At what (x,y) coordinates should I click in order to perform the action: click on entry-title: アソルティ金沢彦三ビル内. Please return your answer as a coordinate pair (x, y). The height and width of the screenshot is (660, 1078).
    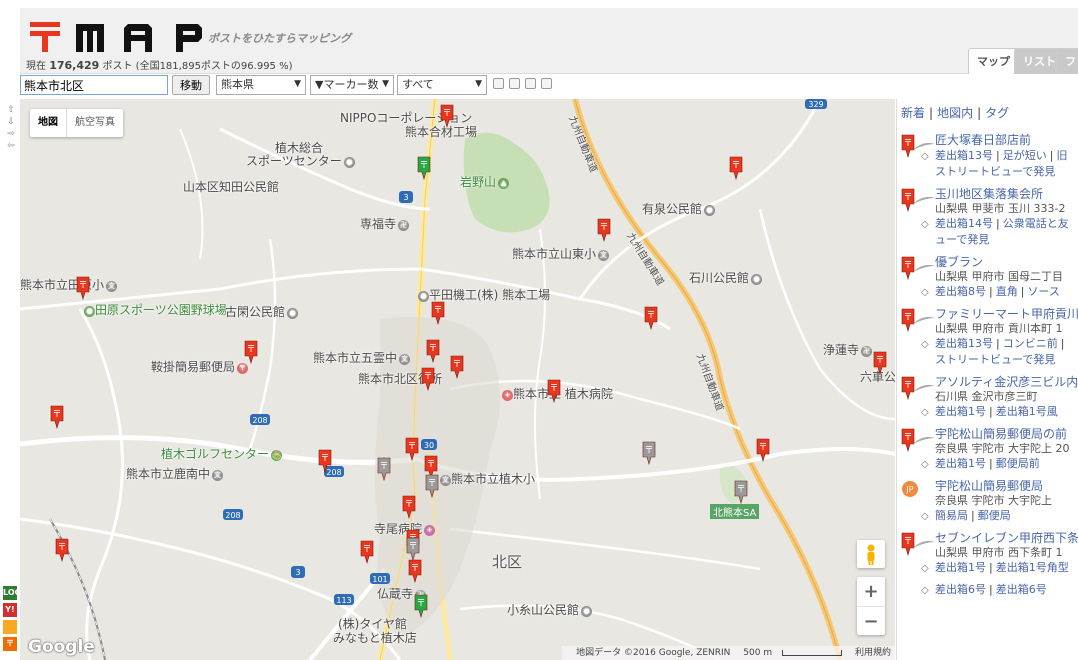
    Looking at the image, I should click on (1006, 382).